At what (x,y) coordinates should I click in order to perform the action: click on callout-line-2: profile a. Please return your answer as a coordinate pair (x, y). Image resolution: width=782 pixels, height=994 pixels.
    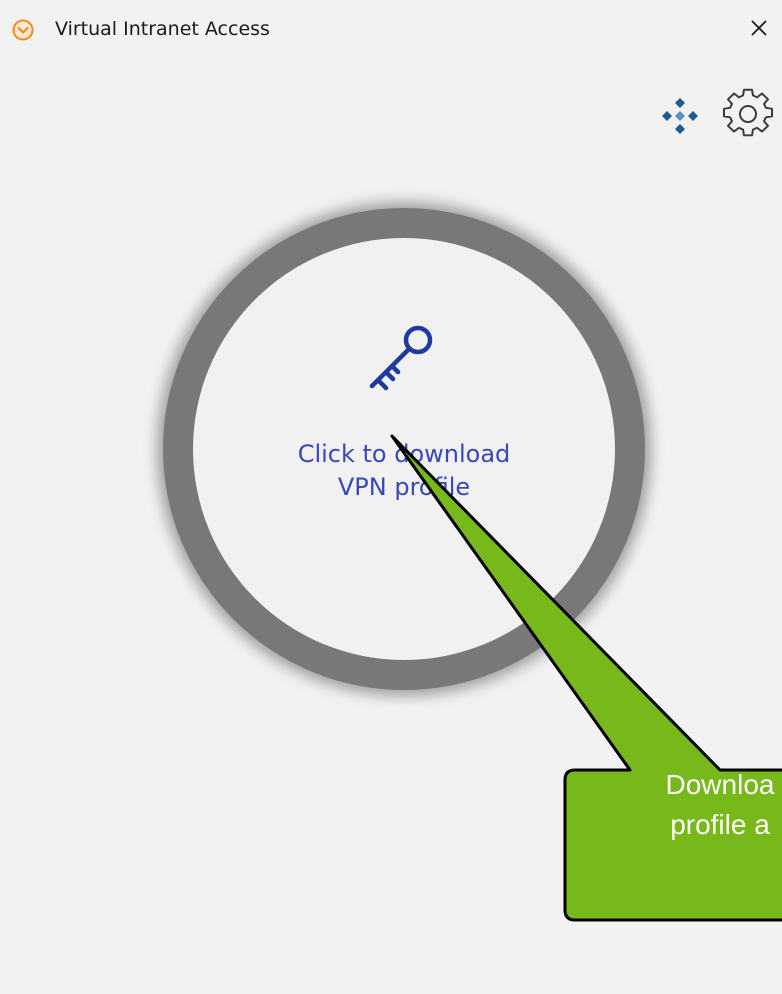
    Looking at the image, I should click on (720, 824).